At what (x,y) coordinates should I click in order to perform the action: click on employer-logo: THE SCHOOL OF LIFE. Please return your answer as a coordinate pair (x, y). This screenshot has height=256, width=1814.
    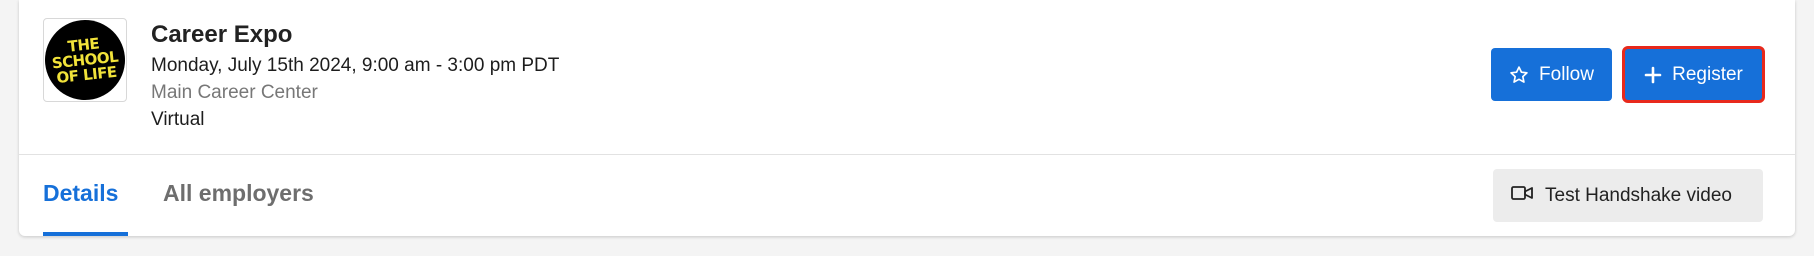
    Looking at the image, I should click on (85, 60).